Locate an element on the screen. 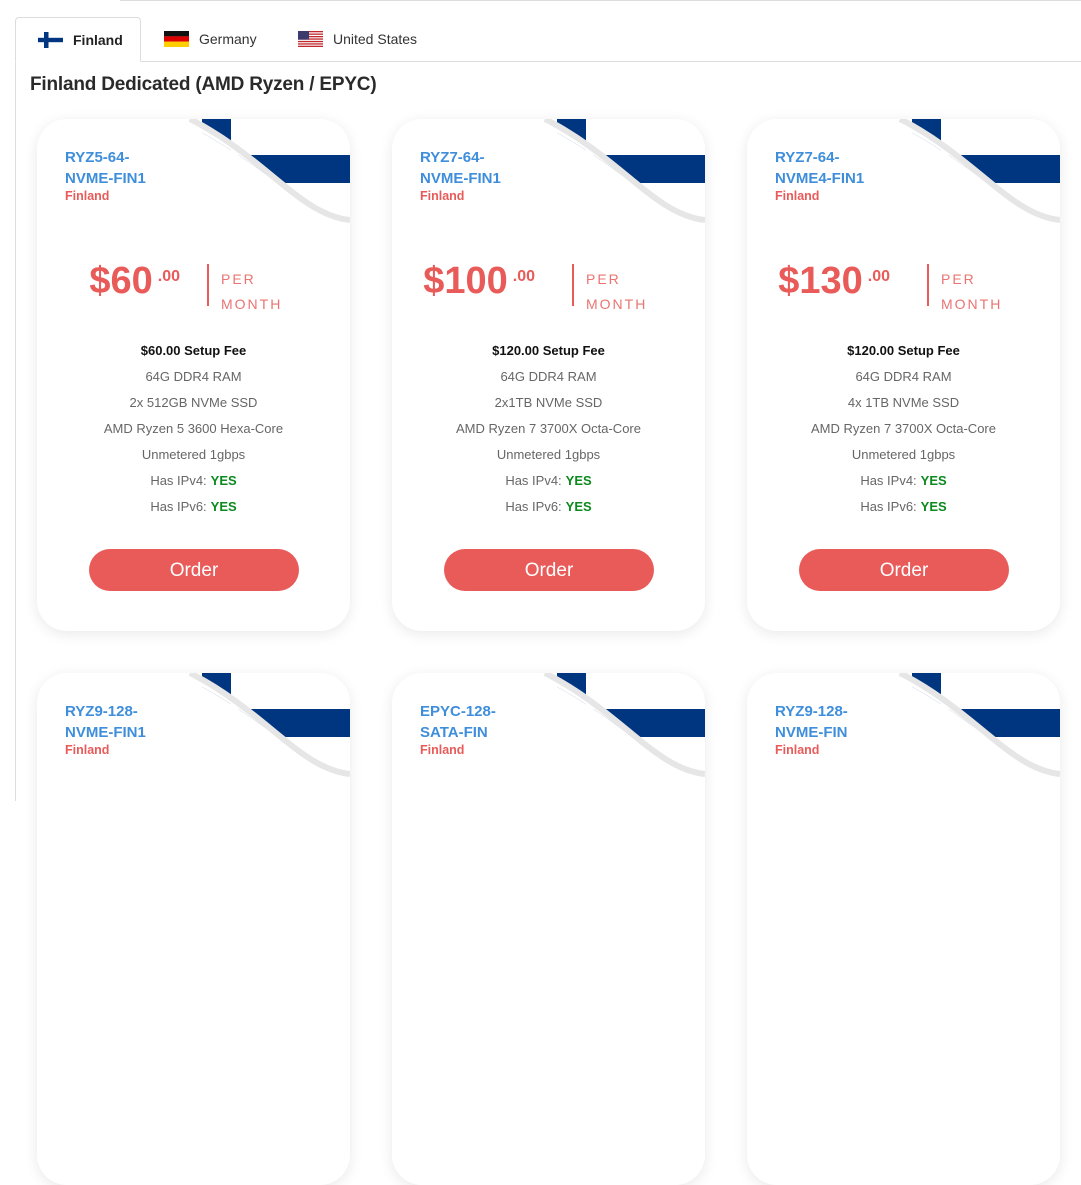 The width and height of the screenshot is (1081, 1185). tab-label: Finland is located at coordinates (98, 39).